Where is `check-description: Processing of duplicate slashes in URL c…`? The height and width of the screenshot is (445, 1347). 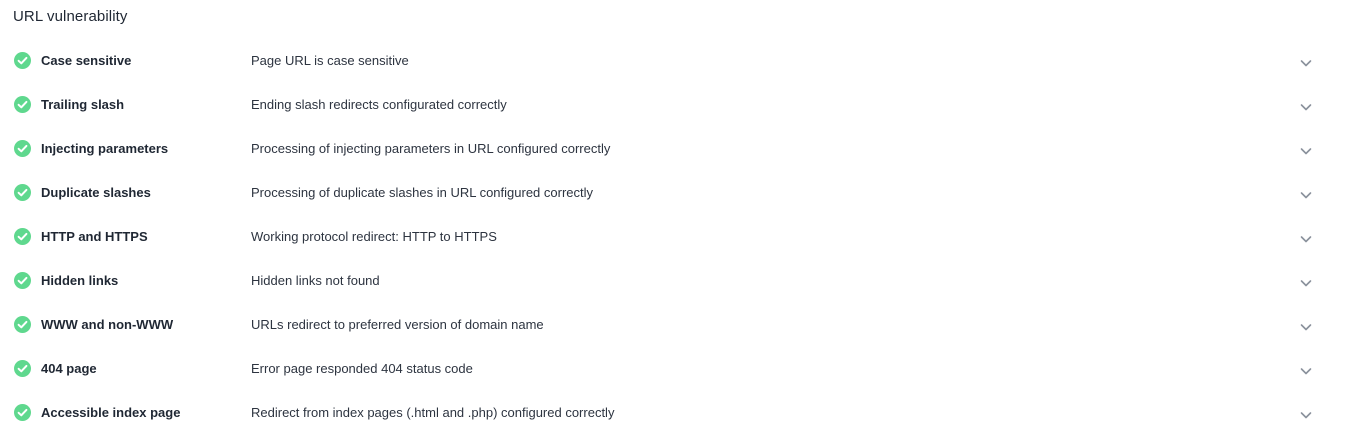 check-description: Processing of duplicate slashes in URL c… is located at coordinates (422, 192).